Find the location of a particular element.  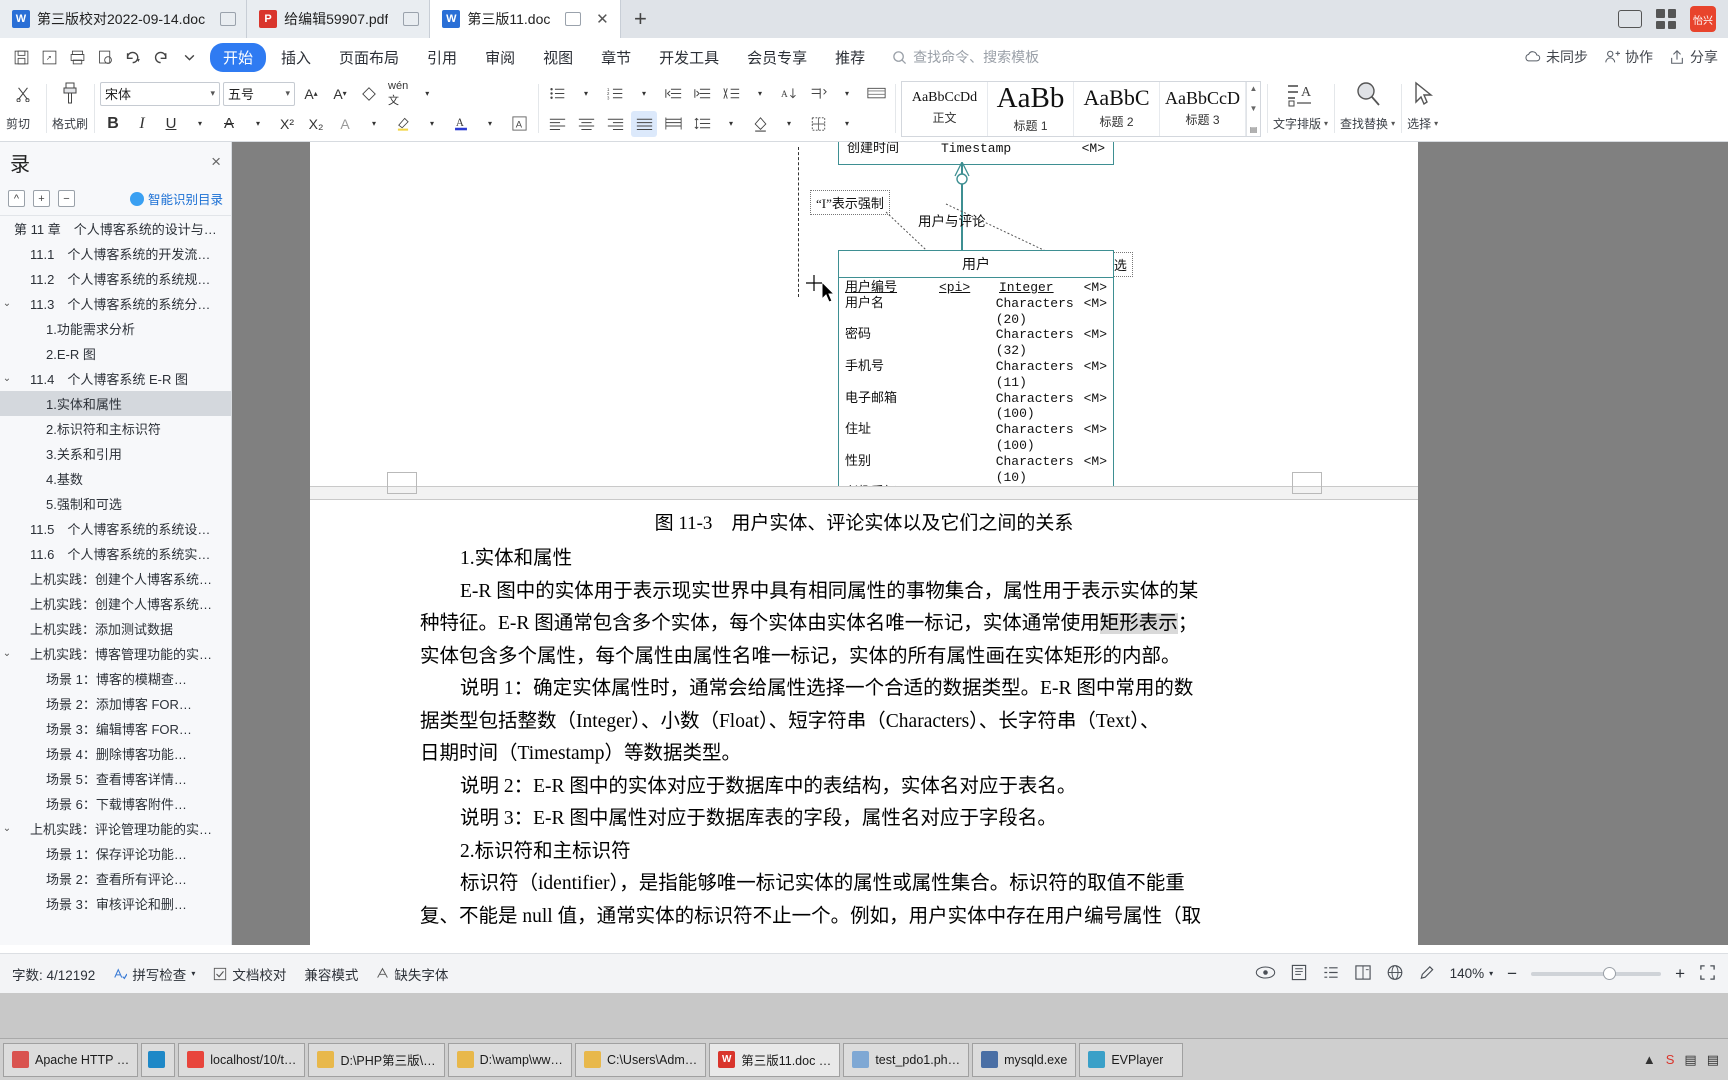

shrink-font-button: A ▾ is located at coordinates (340, 94).